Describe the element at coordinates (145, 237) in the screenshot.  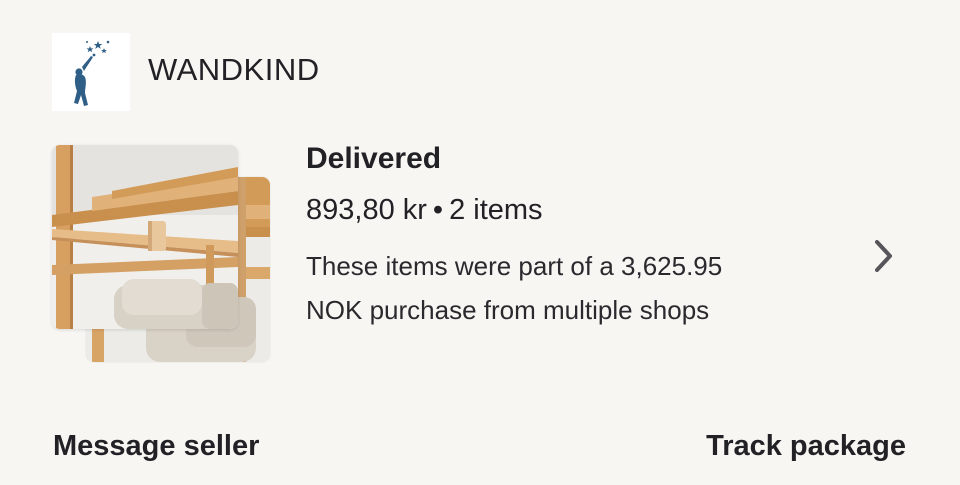
I see `wooden-rail-photo-front` at that location.